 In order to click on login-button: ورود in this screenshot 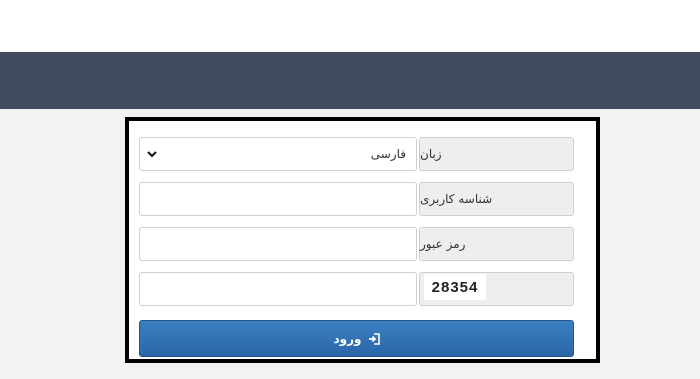, I will do `click(356, 338)`.